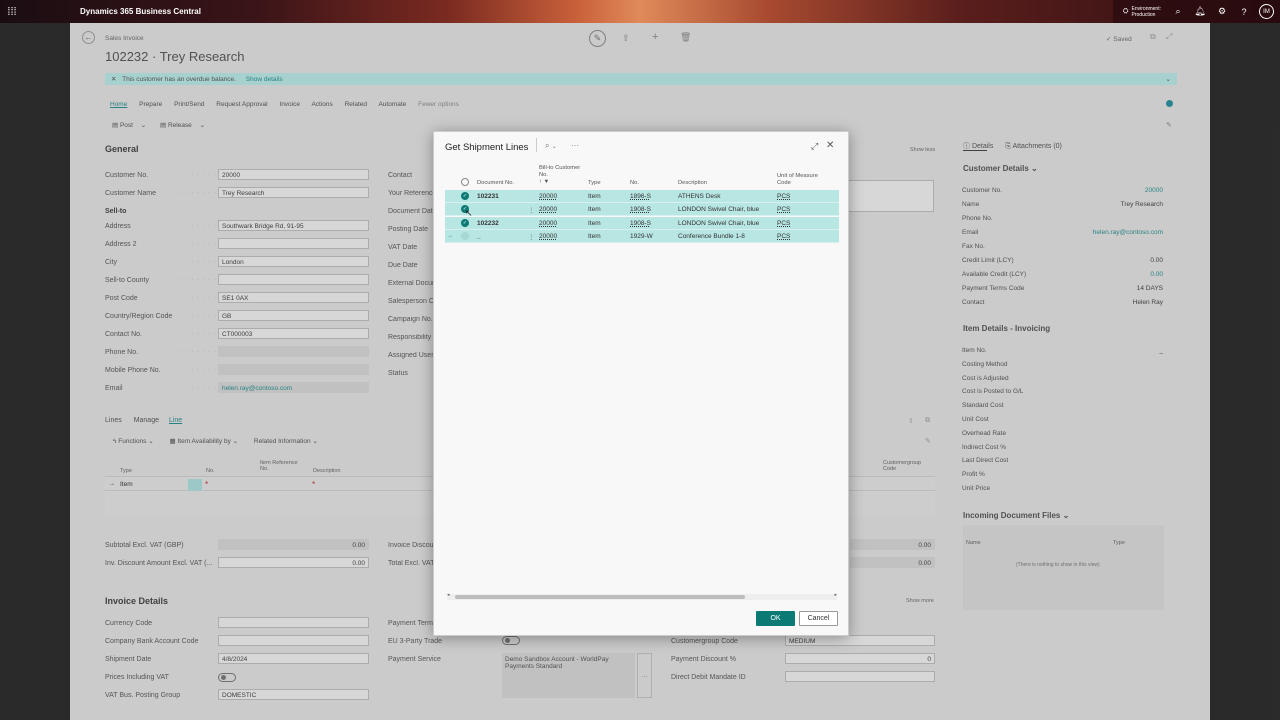  I want to click on scroll-right-icon: ▸, so click(835, 595).